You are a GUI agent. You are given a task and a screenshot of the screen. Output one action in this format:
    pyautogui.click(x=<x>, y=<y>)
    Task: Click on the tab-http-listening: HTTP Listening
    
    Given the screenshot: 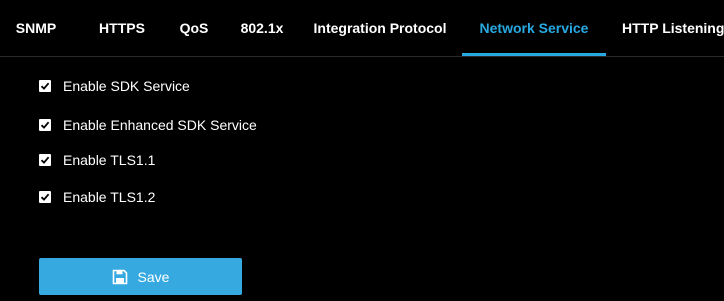 What is the action you would take?
    pyautogui.click(x=668, y=28)
    